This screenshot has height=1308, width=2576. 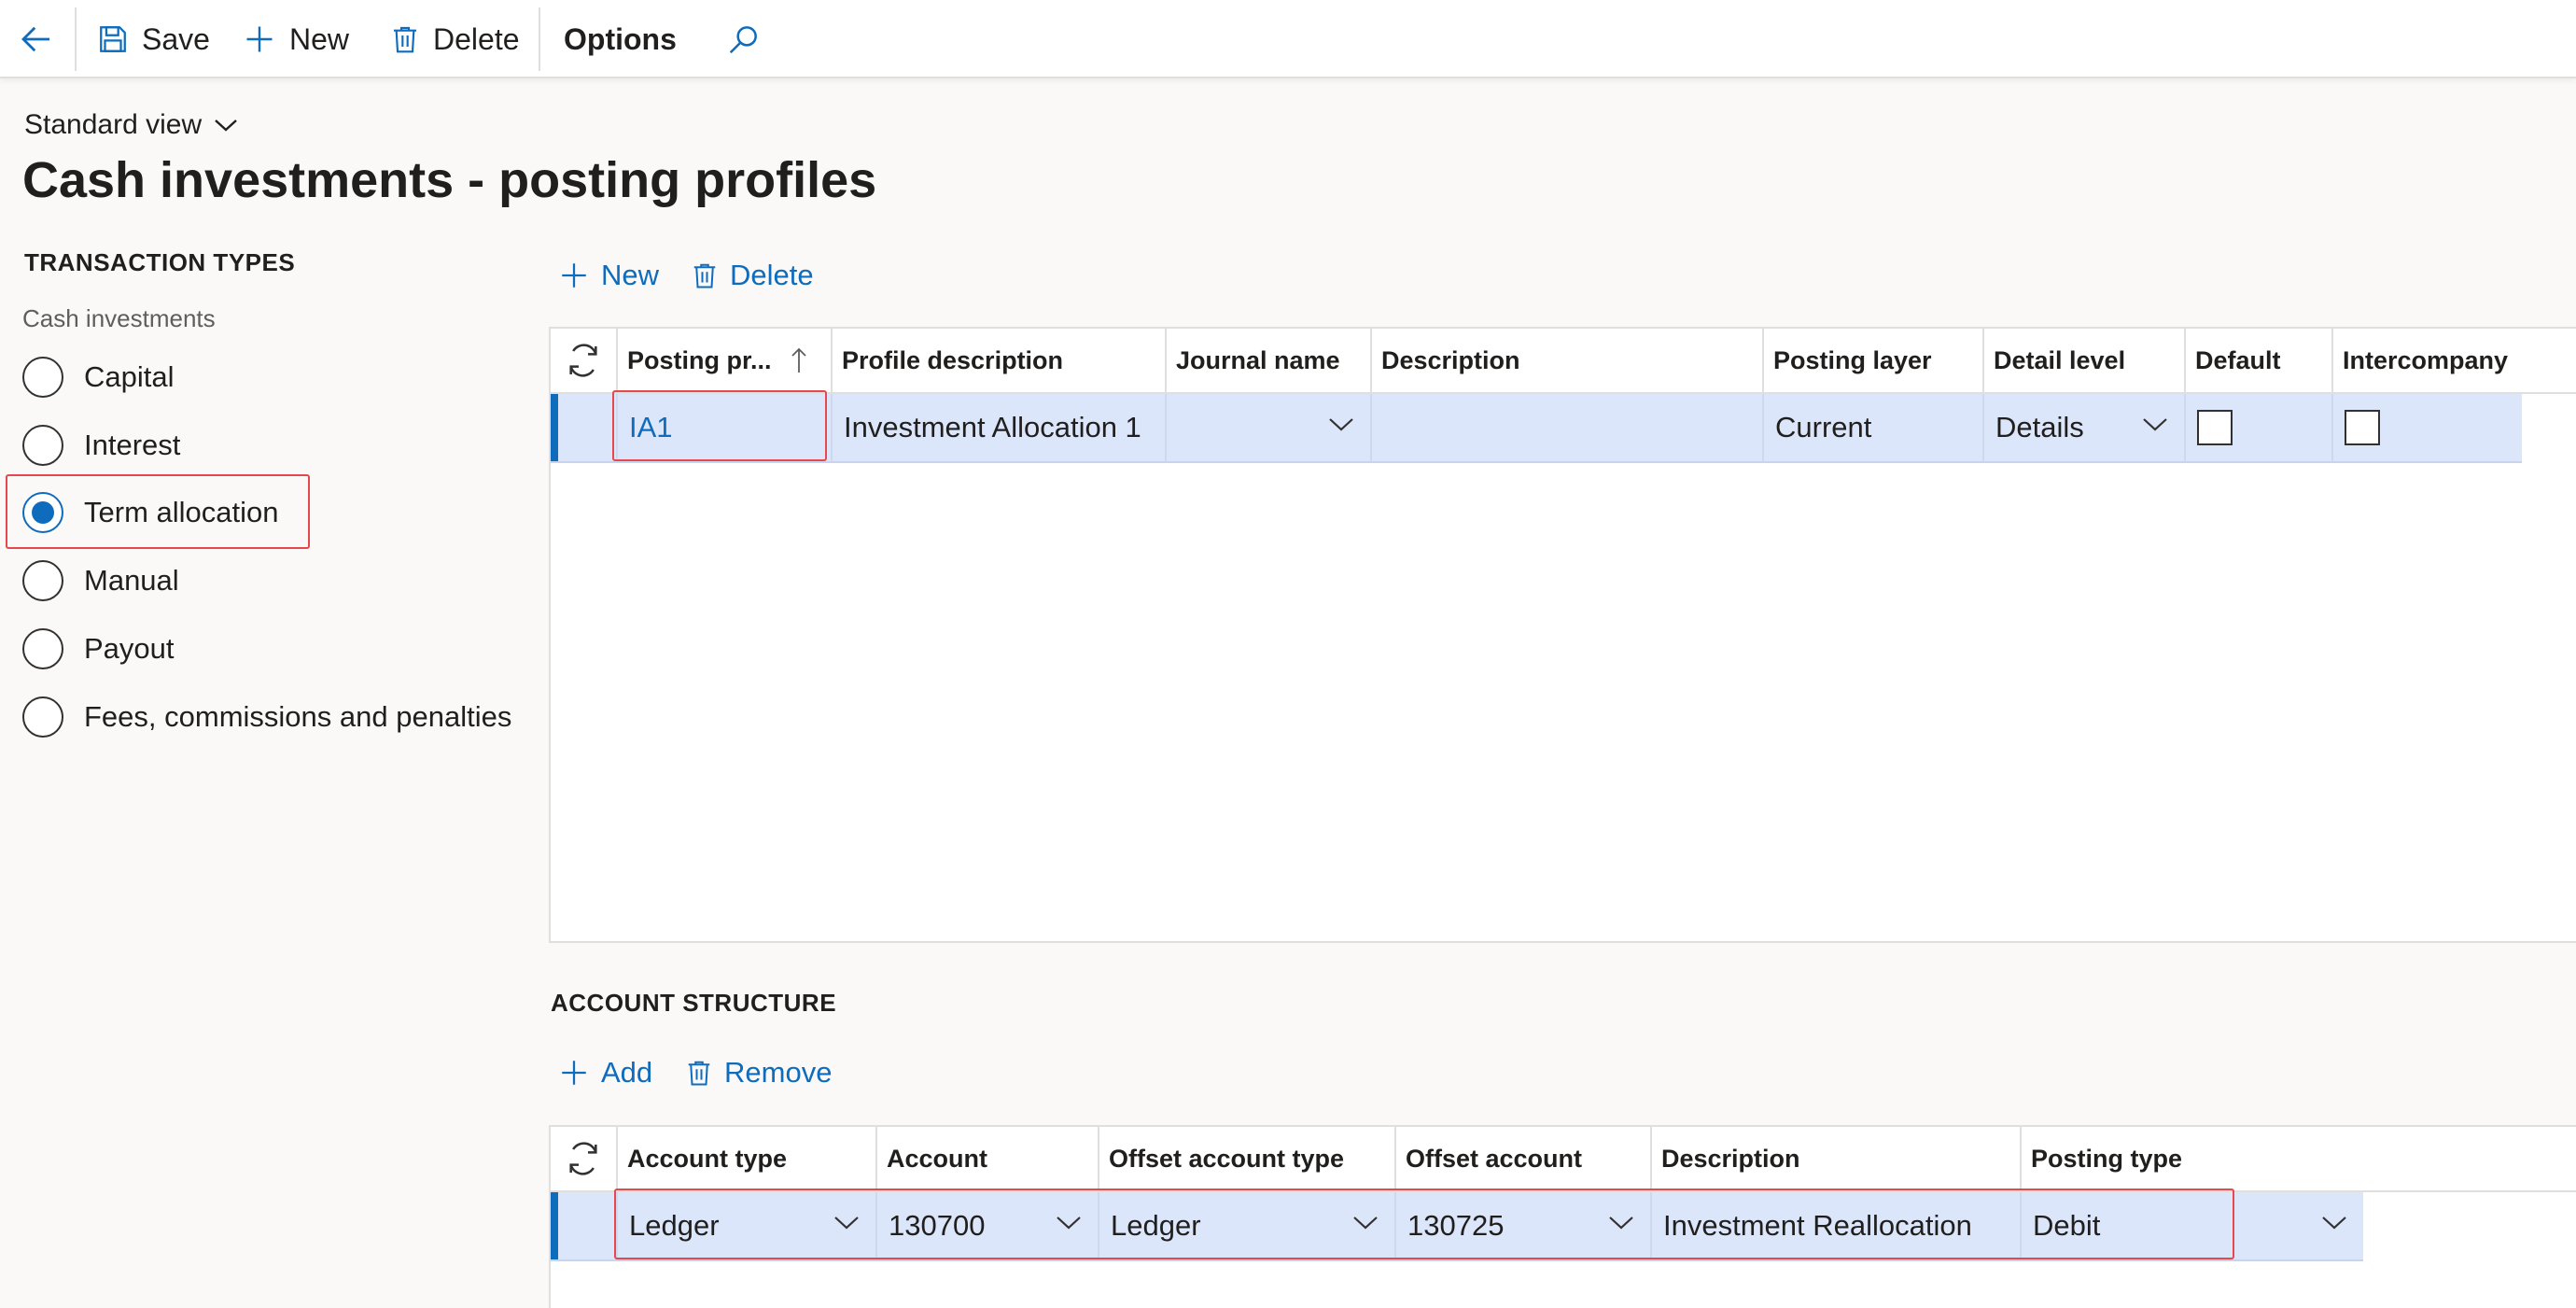 I want to click on column-header-offset-account: Offset account, so click(x=1522, y=1159).